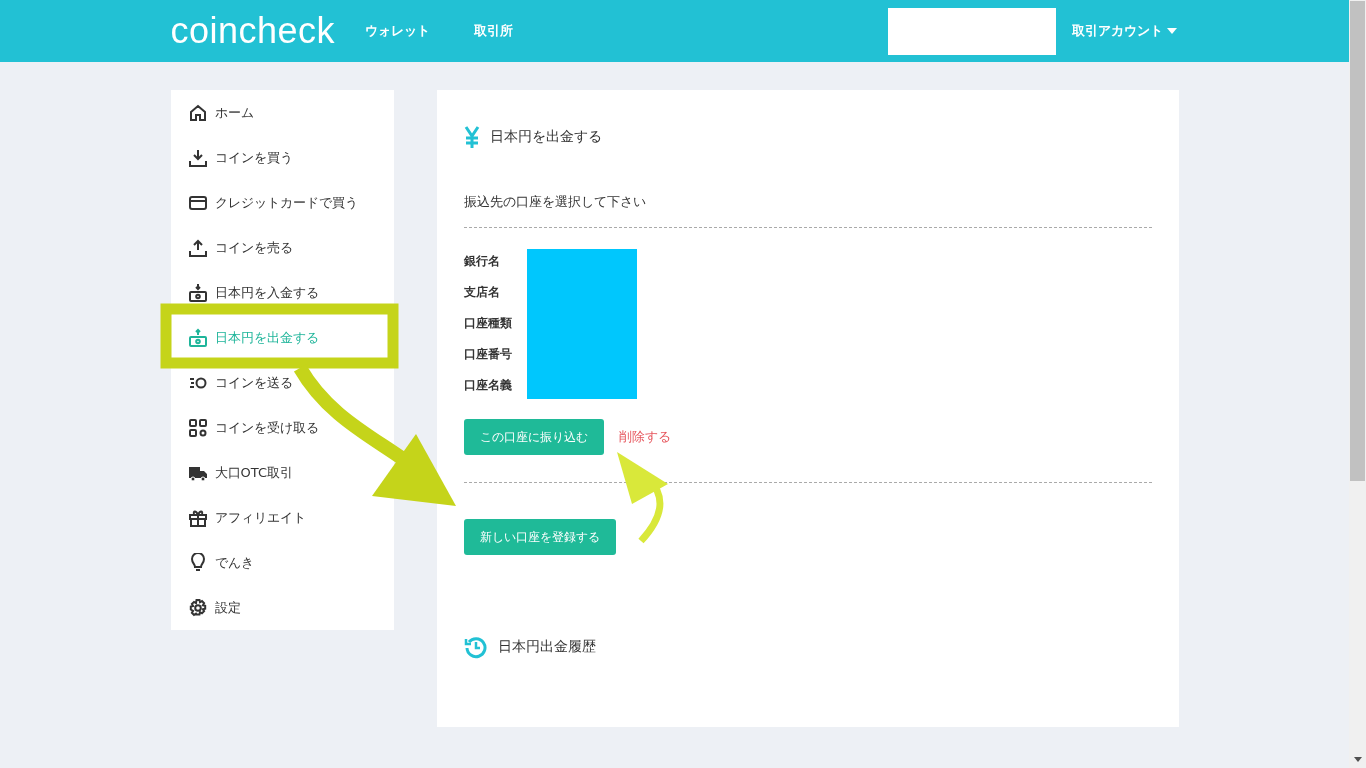 The width and height of the screenshot is (1366, 768). Describe the element at coordinates (214, 112) in the screenshot. I see `sidebar-item: ホーム` at that location.